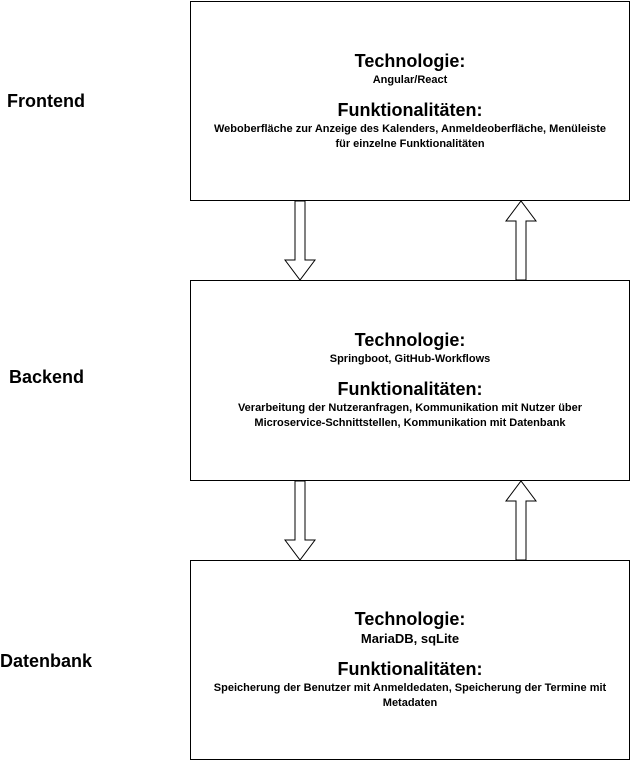  What do you see at coordinates (300, 520) in the screenshot?
I see `arrow-down-backend-to-datenbank` at bounding box center [300, 520].